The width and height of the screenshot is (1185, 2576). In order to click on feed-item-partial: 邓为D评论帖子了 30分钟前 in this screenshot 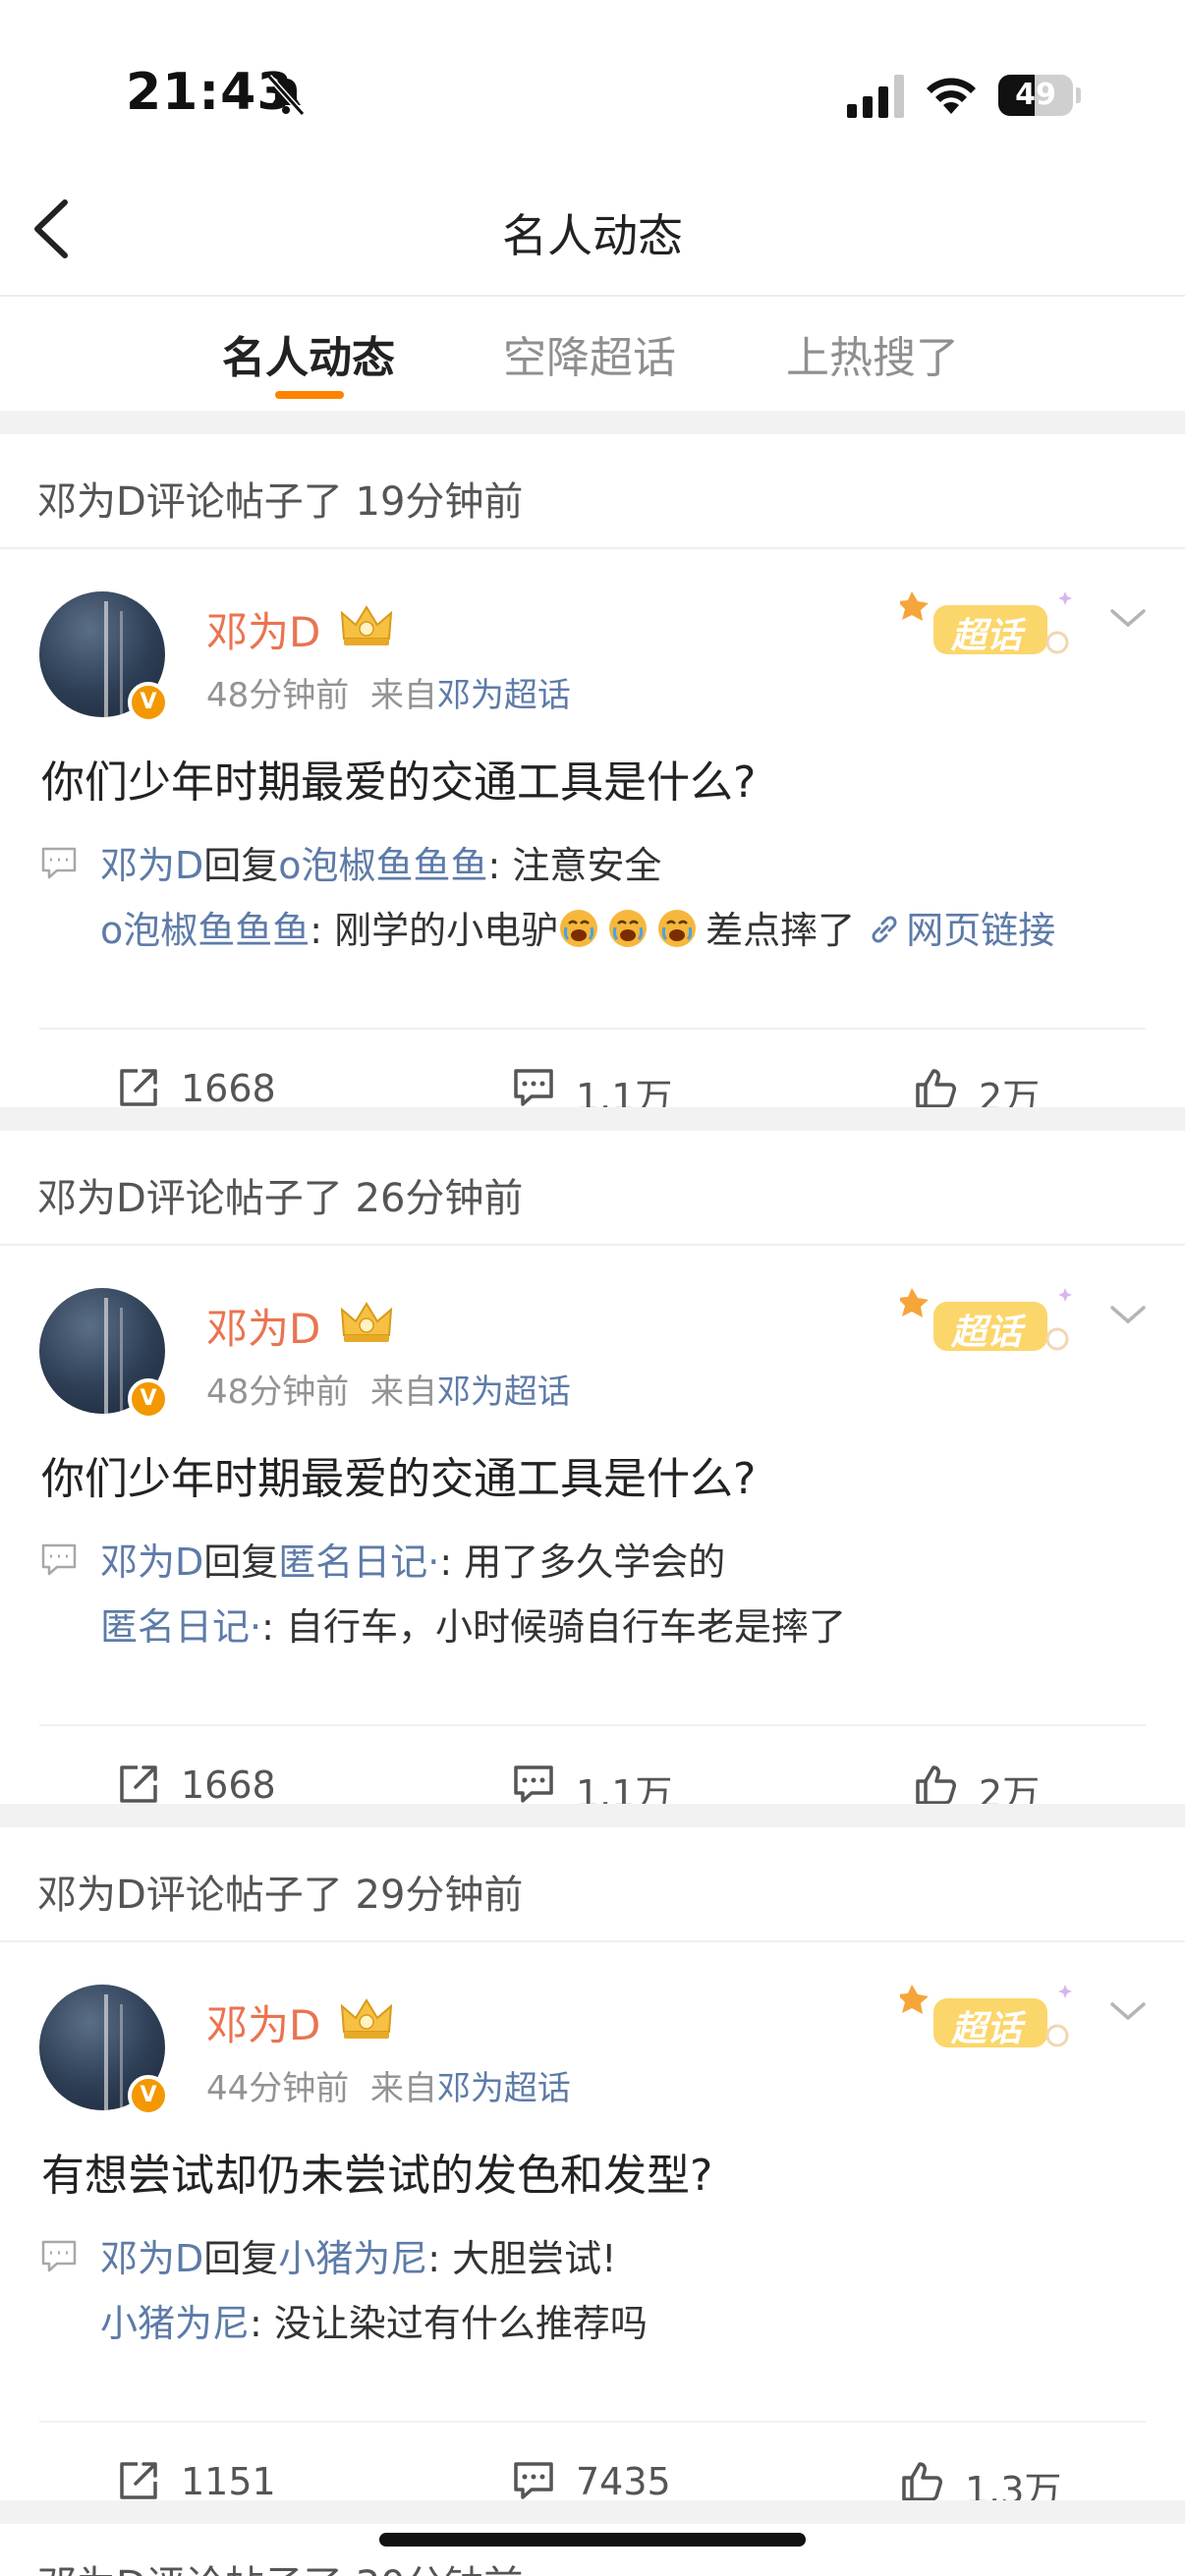, I will do `click(592, 2550)`.